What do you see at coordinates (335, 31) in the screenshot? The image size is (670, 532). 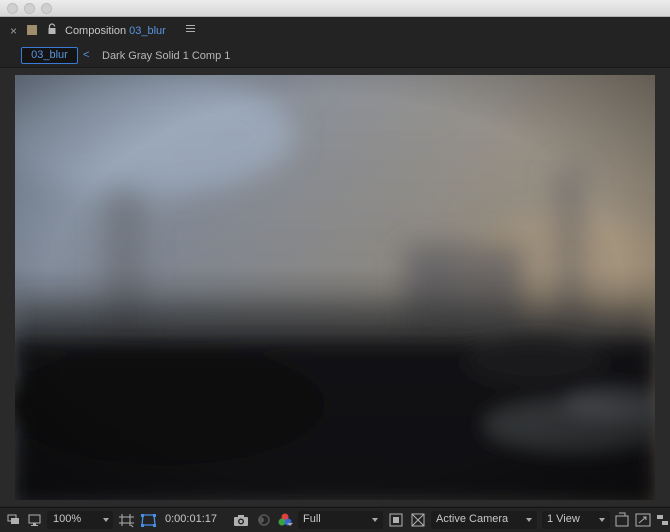 I see `composition-panel-header: × Composition 03_blur` at bounding box center [335, 31].